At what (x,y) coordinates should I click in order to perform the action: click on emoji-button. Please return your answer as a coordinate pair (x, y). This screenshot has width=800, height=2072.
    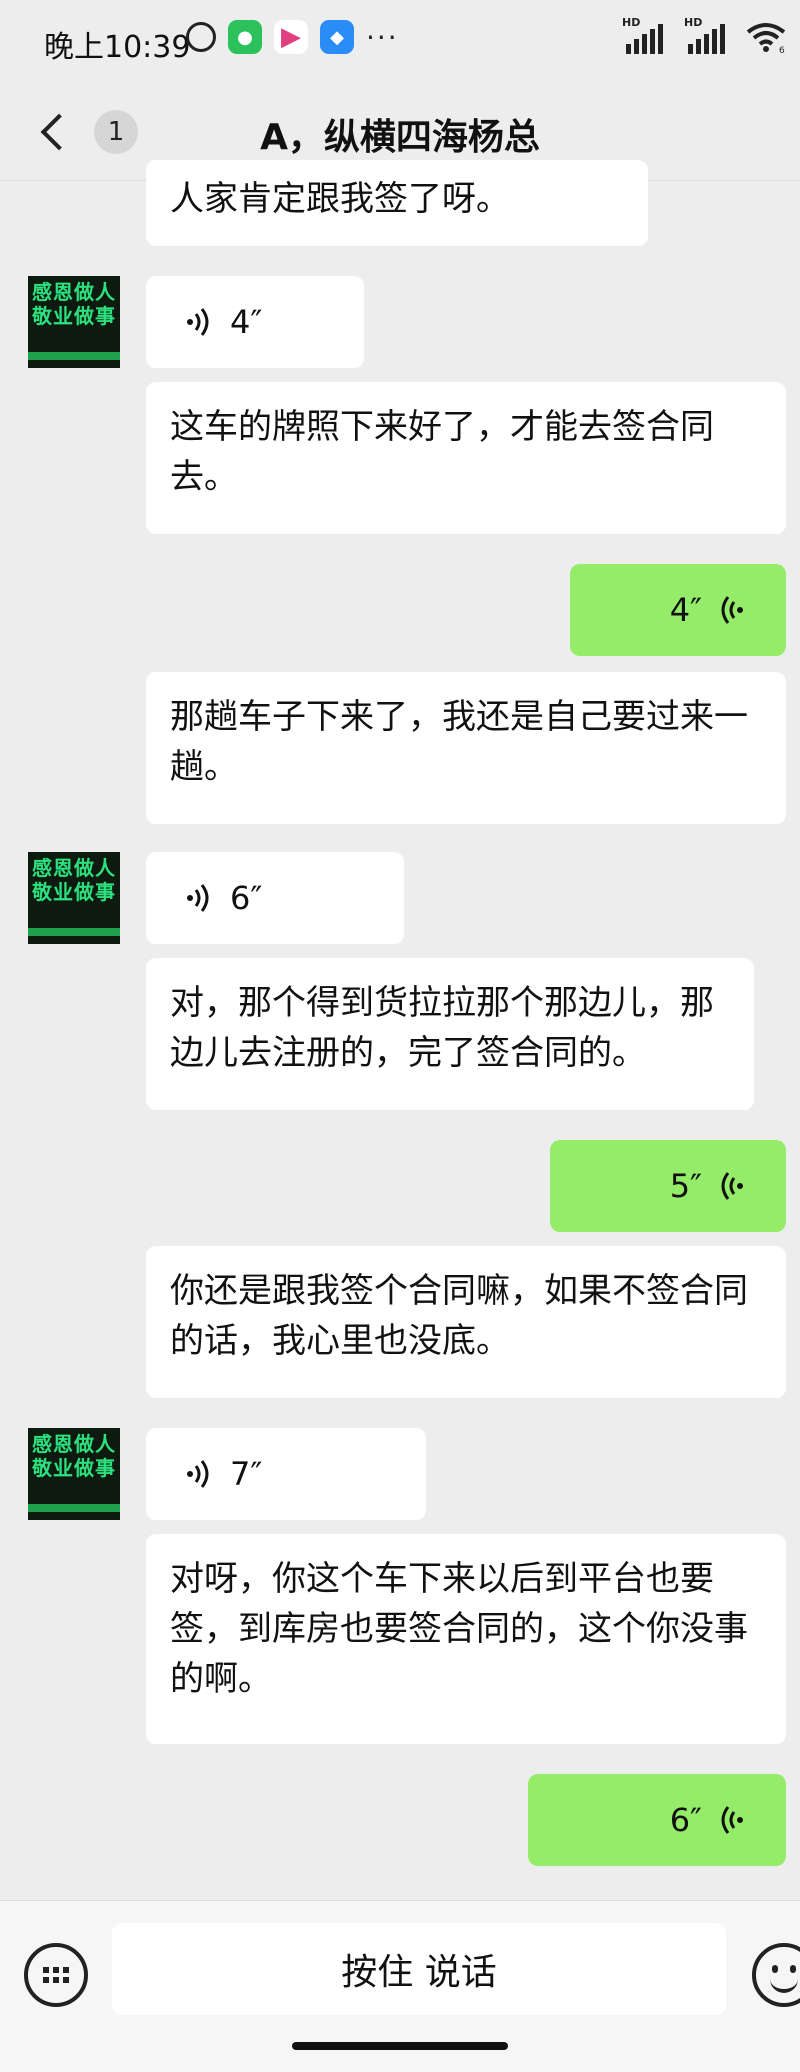
    Looking at the image, I should click on (776, 1975).